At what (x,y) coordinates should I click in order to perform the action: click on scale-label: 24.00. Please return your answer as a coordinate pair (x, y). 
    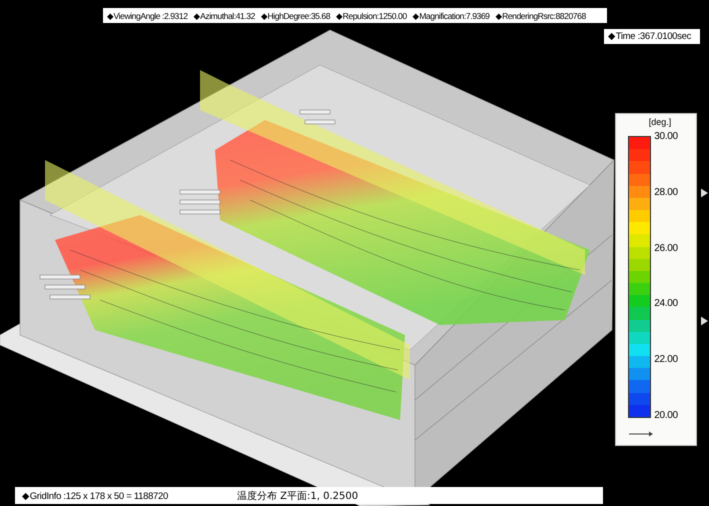
    Looking at the image, I should click on (666, 304).